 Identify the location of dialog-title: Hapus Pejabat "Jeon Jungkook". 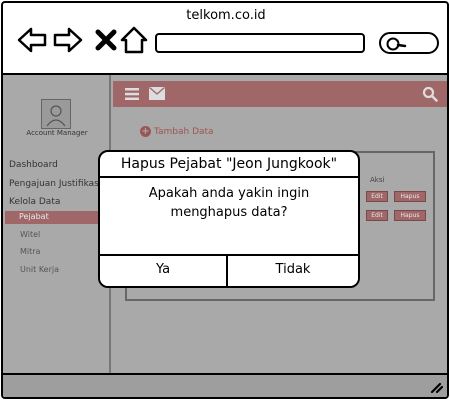
(229, 164).